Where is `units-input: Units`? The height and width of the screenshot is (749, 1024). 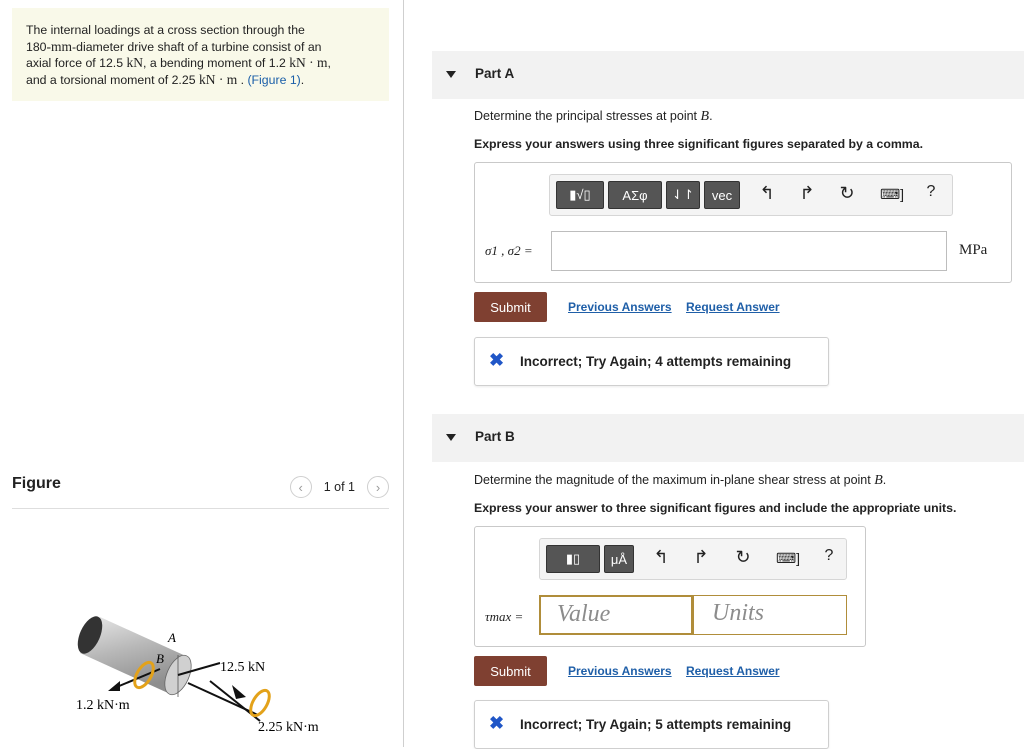 units-input: Units is located at coordinates (770, 615).